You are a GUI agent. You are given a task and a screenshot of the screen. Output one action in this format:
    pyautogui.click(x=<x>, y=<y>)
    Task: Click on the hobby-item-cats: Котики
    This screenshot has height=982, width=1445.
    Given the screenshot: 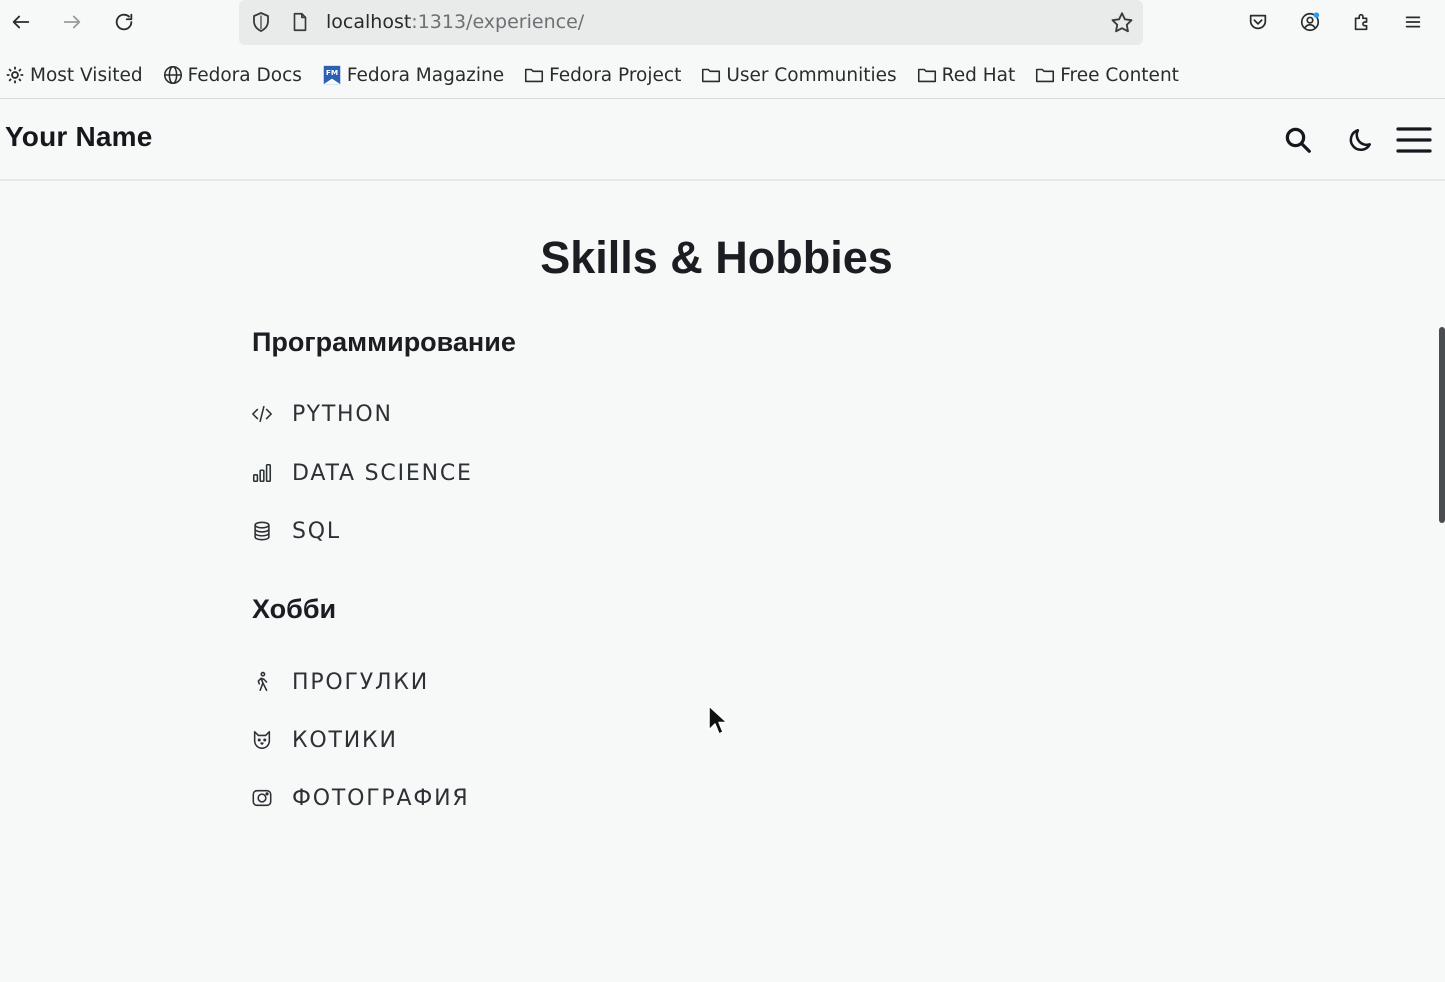 What is the action you would take?
    pyautogui.click(x=324, y=740)
    